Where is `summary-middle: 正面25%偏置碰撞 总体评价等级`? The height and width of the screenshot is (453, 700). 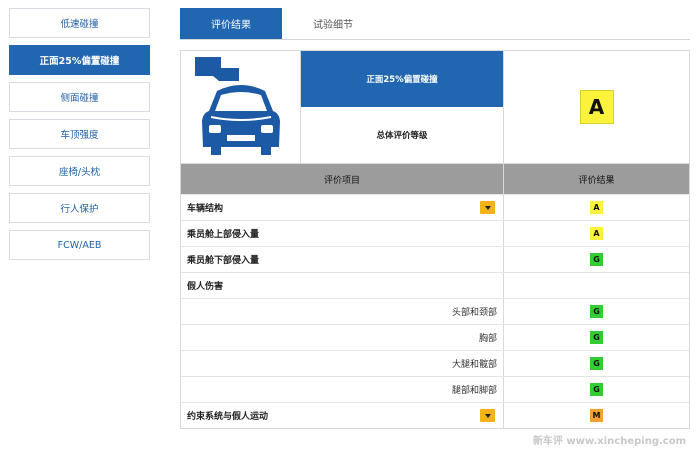
summary-middle: 正面25%偏置碰撞 总体评价等级 is located at coordinates (402, 107).